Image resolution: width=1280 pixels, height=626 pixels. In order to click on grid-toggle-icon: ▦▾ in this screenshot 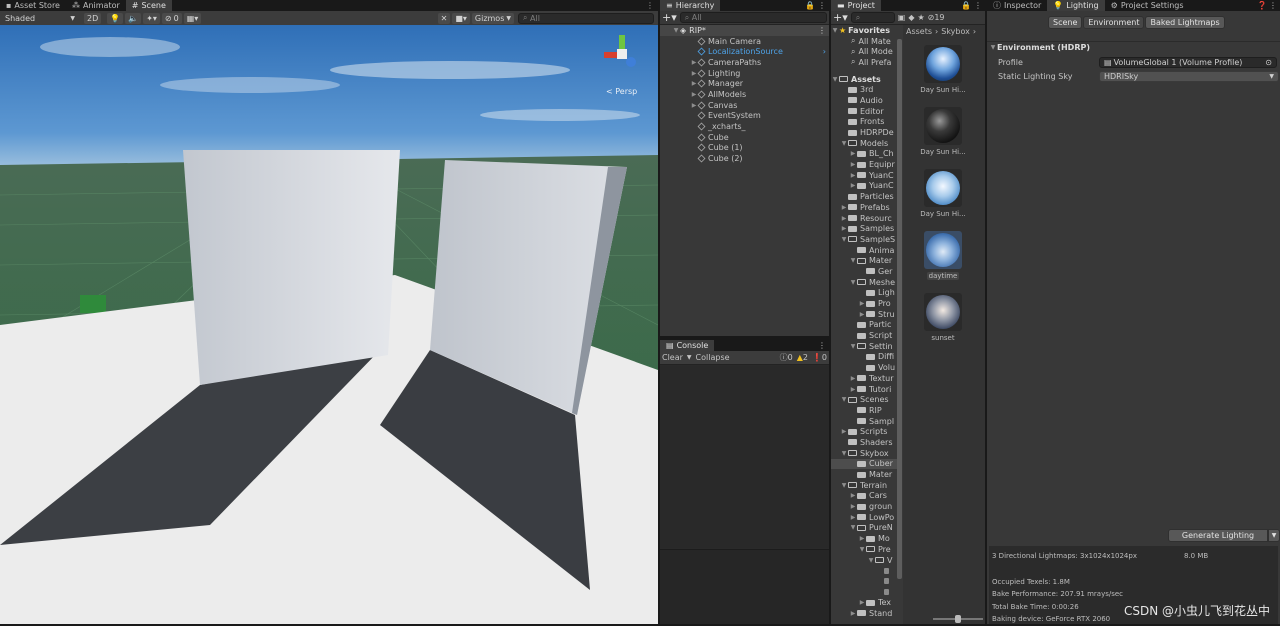, I will do `click(193, 18)`.